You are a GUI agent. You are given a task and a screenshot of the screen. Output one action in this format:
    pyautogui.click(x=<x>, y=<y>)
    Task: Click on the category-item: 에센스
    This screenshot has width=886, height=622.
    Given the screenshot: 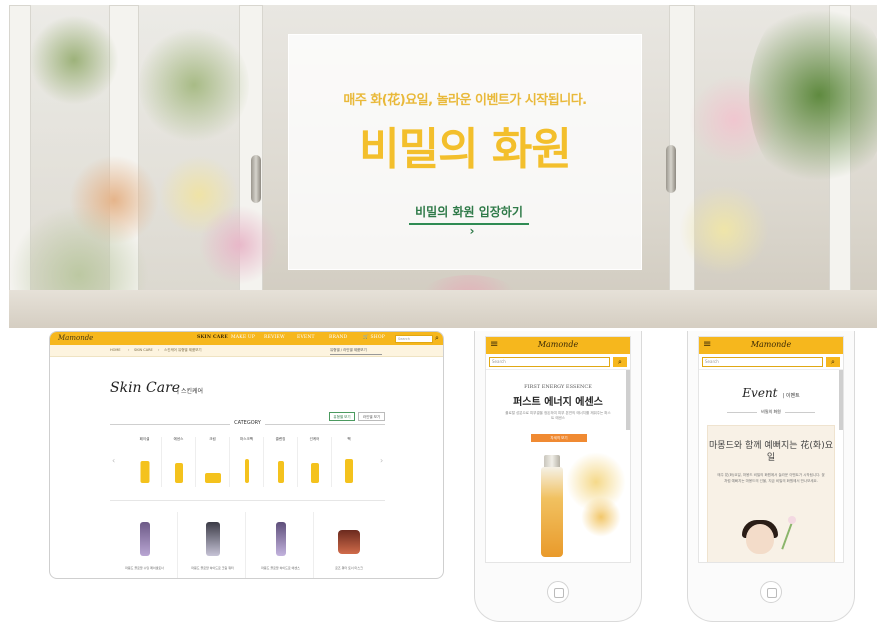 What is the action you would take?
    pyautogui.click(x=179, y=462)
    